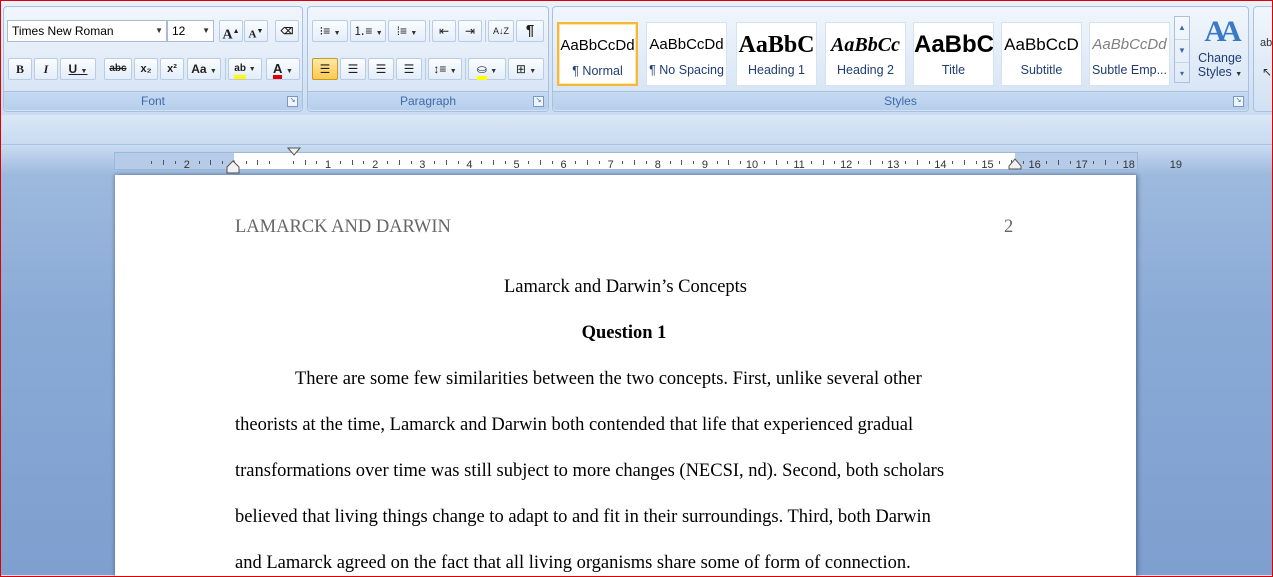 This screenshot has height=577, width=1273. I want to click on show-formatting-marks-button: ¶, so click(530, 31).